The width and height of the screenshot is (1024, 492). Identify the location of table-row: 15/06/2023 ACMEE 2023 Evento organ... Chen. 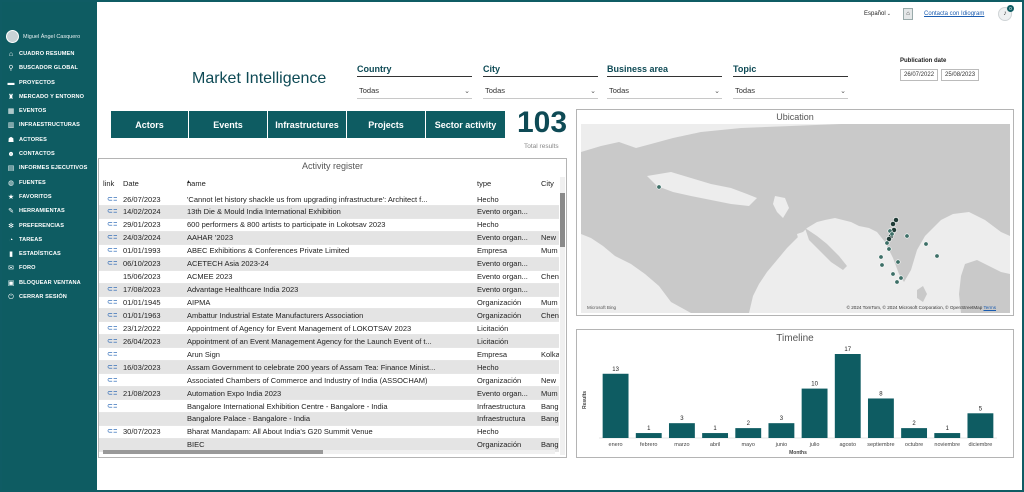
(329, 277).